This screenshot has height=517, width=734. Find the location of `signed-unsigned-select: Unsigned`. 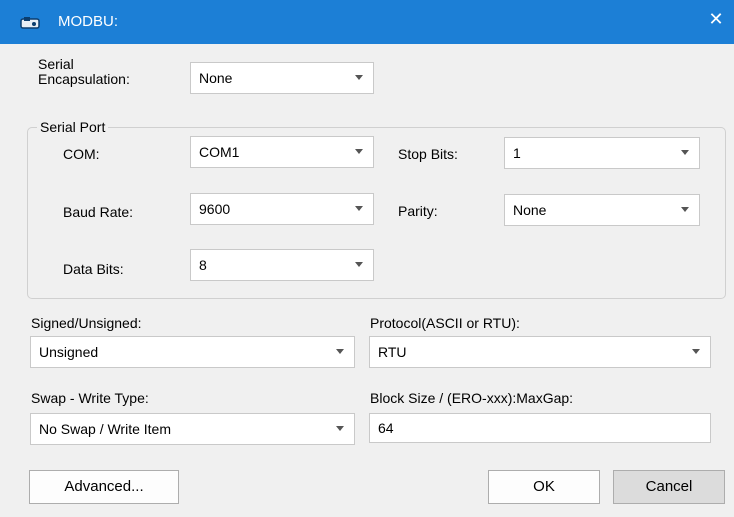

signed-unsigned-select: Unsigned is located at coordinates (192, 352).